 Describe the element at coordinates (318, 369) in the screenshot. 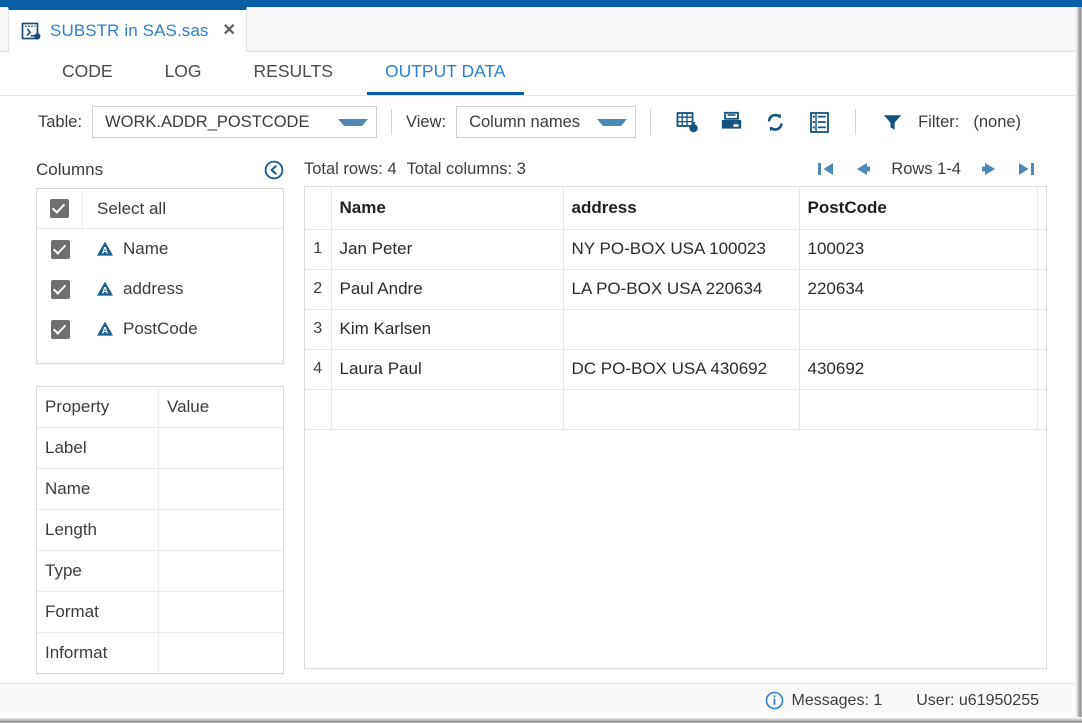

I see `row-number: 4` at that location.